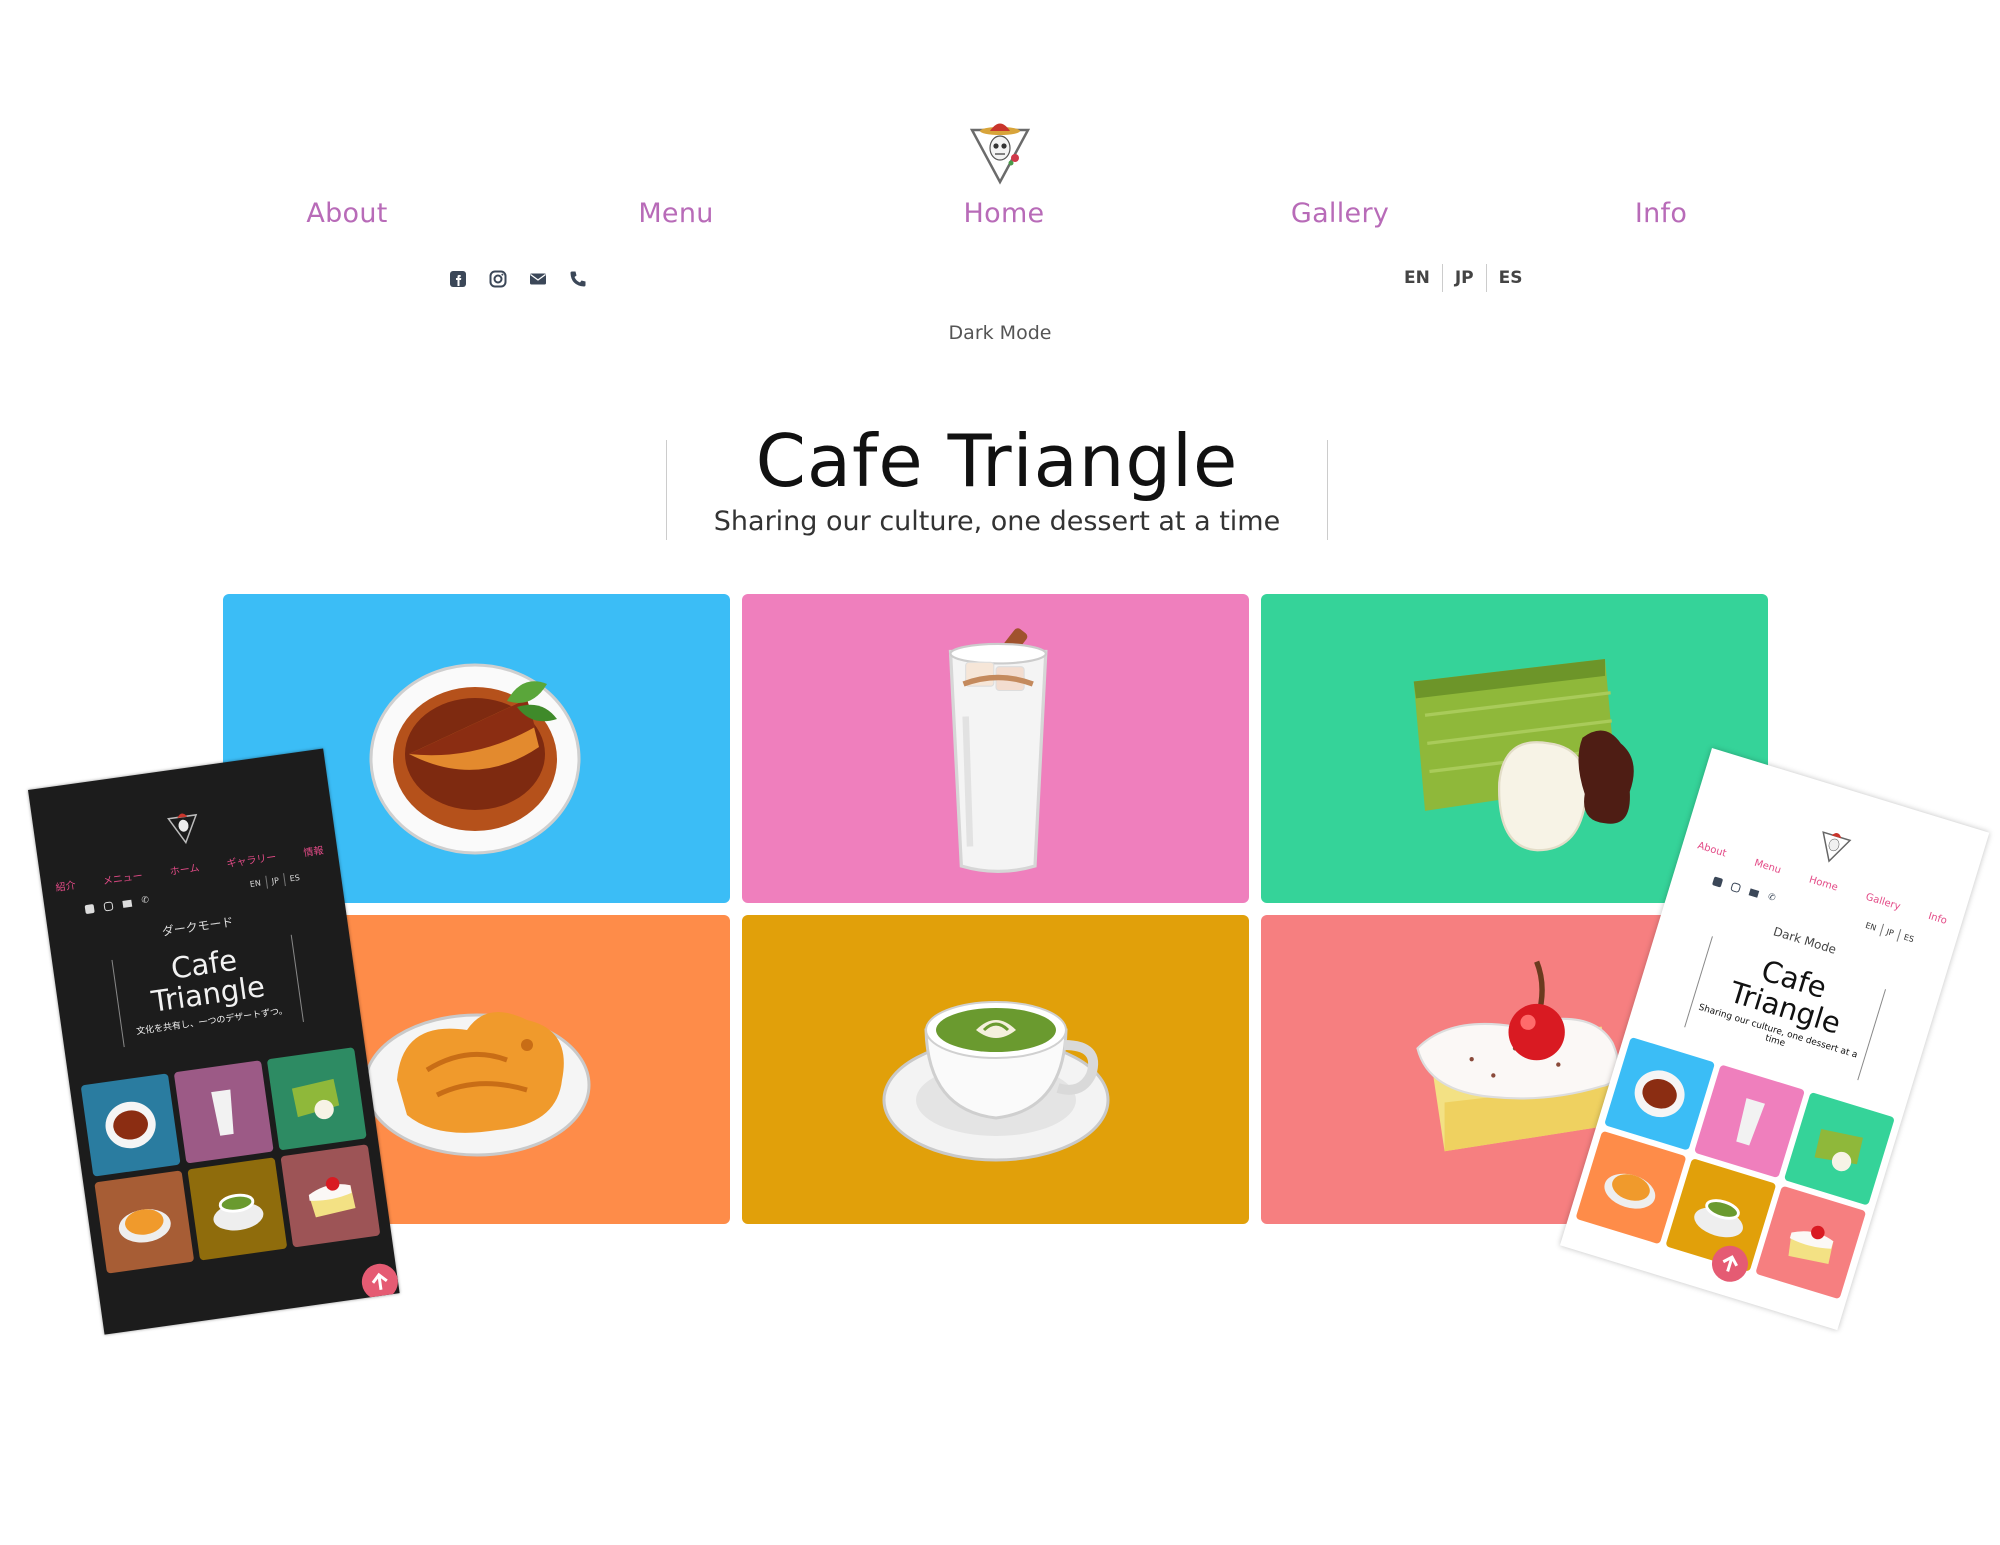 Image resolution: width=2000 pixels, height=1545 pixels. Describe the element at coordinates (207, 991) in the screenshot. I see `mobile-dark-hero: Cafe Triangle 文化を共有し、一つのデザートずつ。` at that location.